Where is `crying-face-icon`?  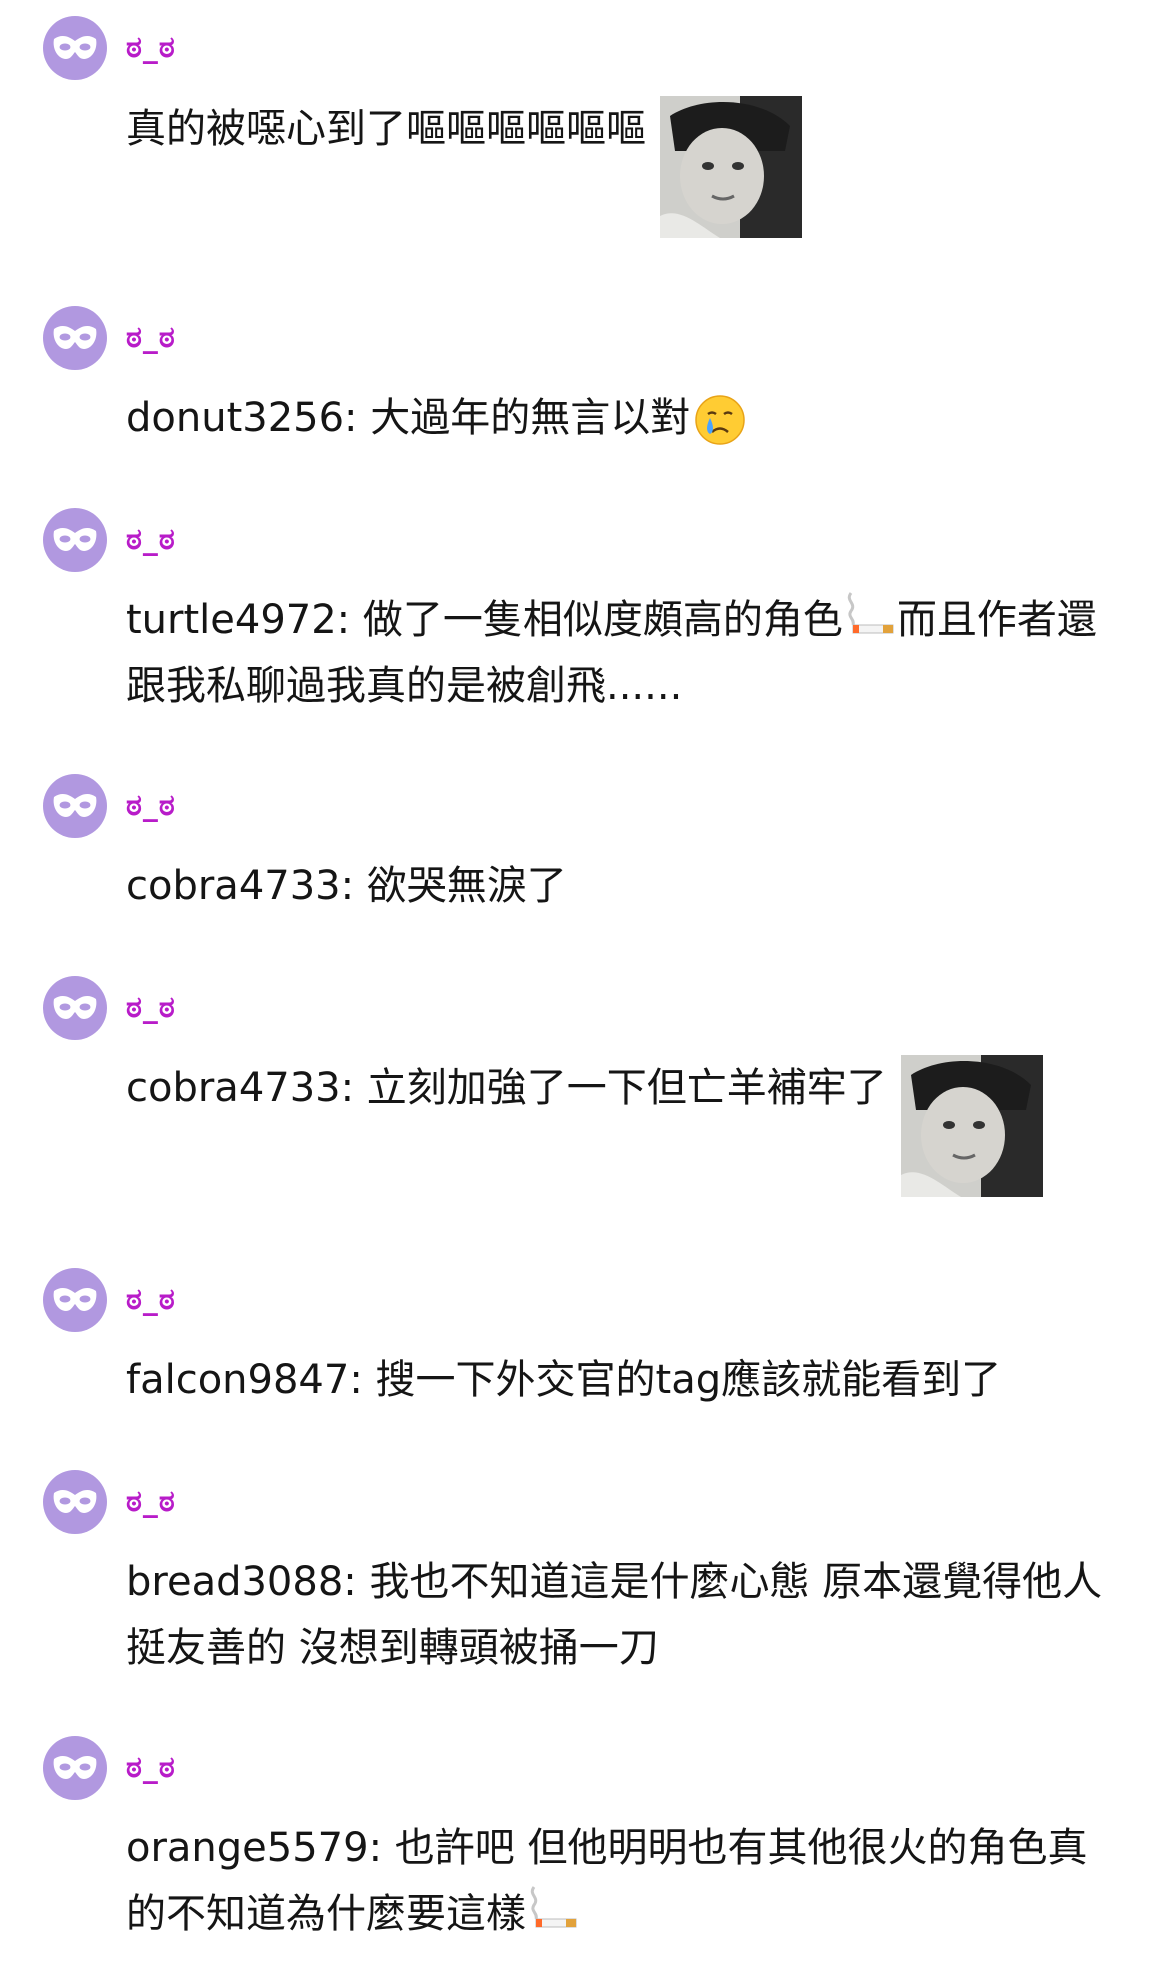 crying-face-icon is located at coordinates (720, 420).